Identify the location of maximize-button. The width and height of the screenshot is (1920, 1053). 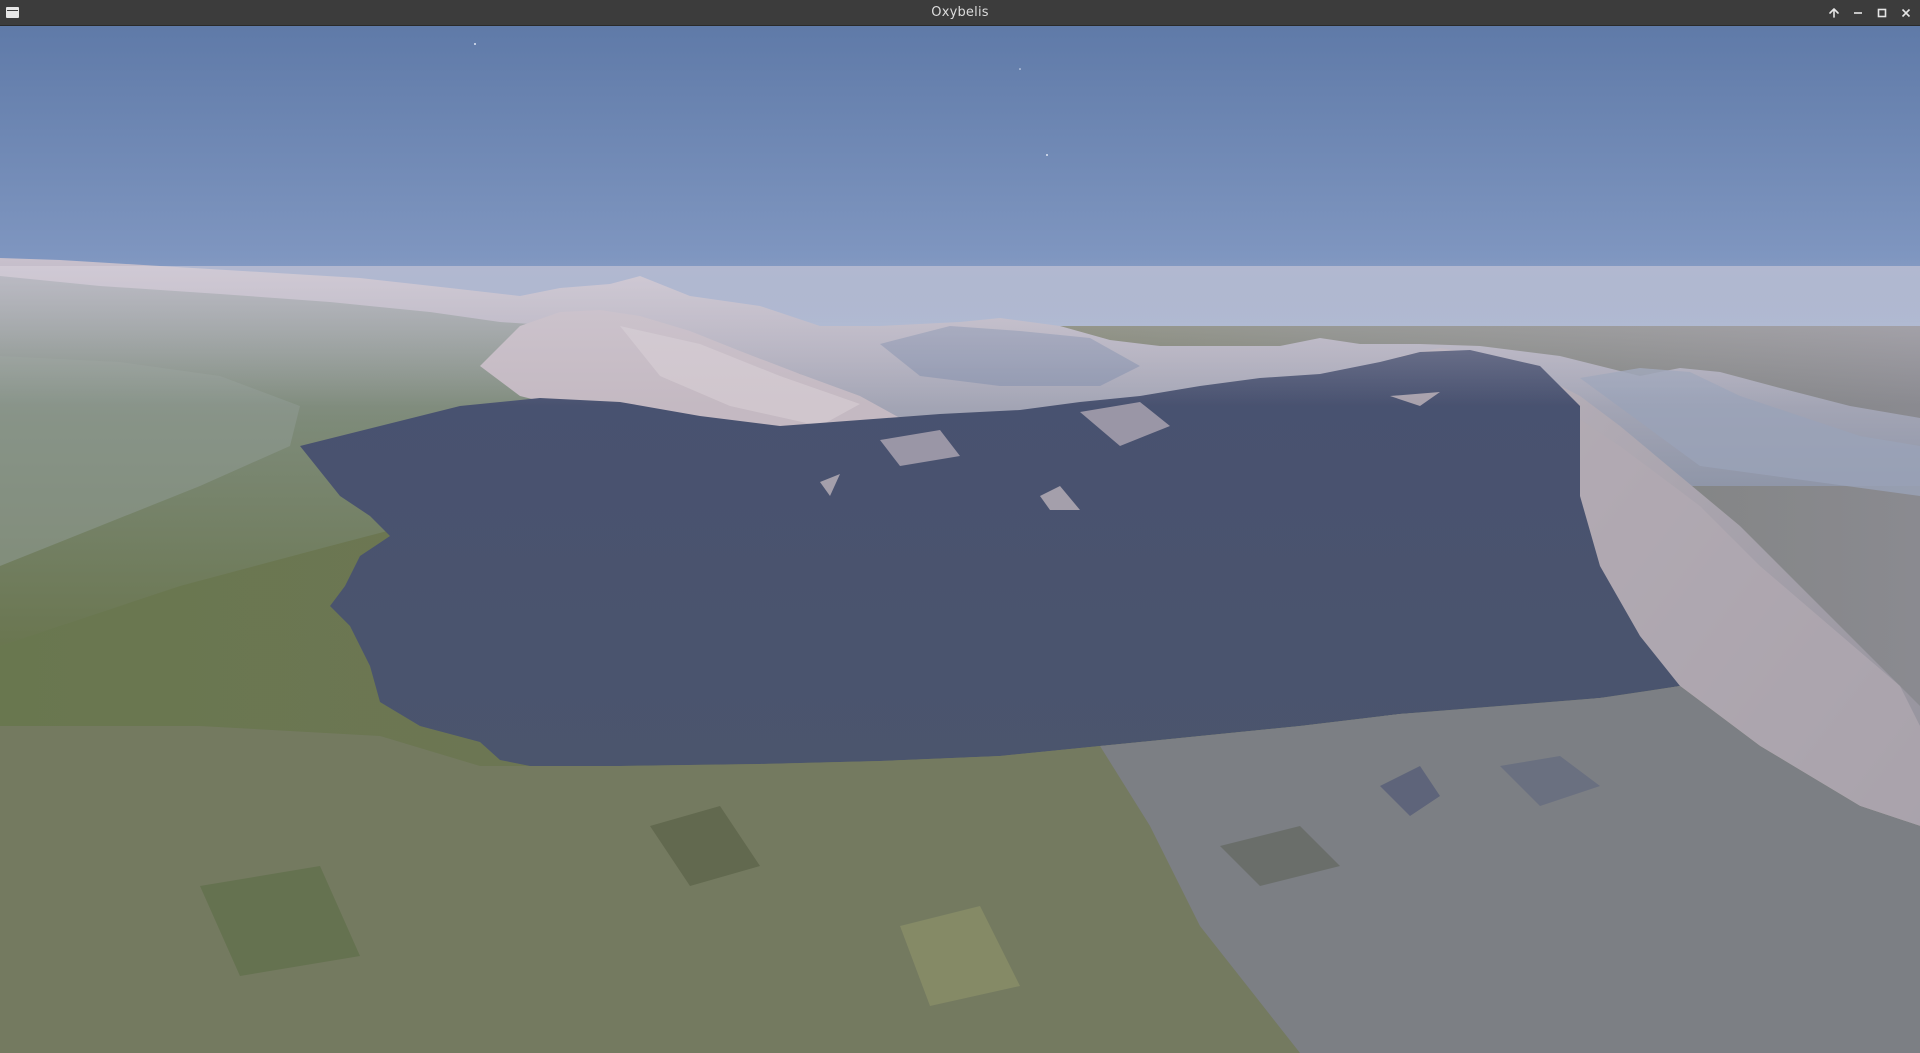
(1882, 13).